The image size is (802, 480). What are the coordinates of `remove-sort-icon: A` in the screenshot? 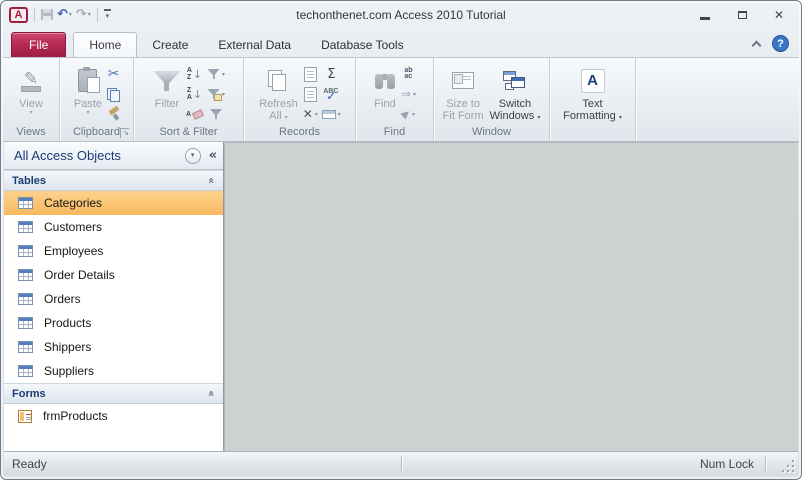 It's located at (195, 114).